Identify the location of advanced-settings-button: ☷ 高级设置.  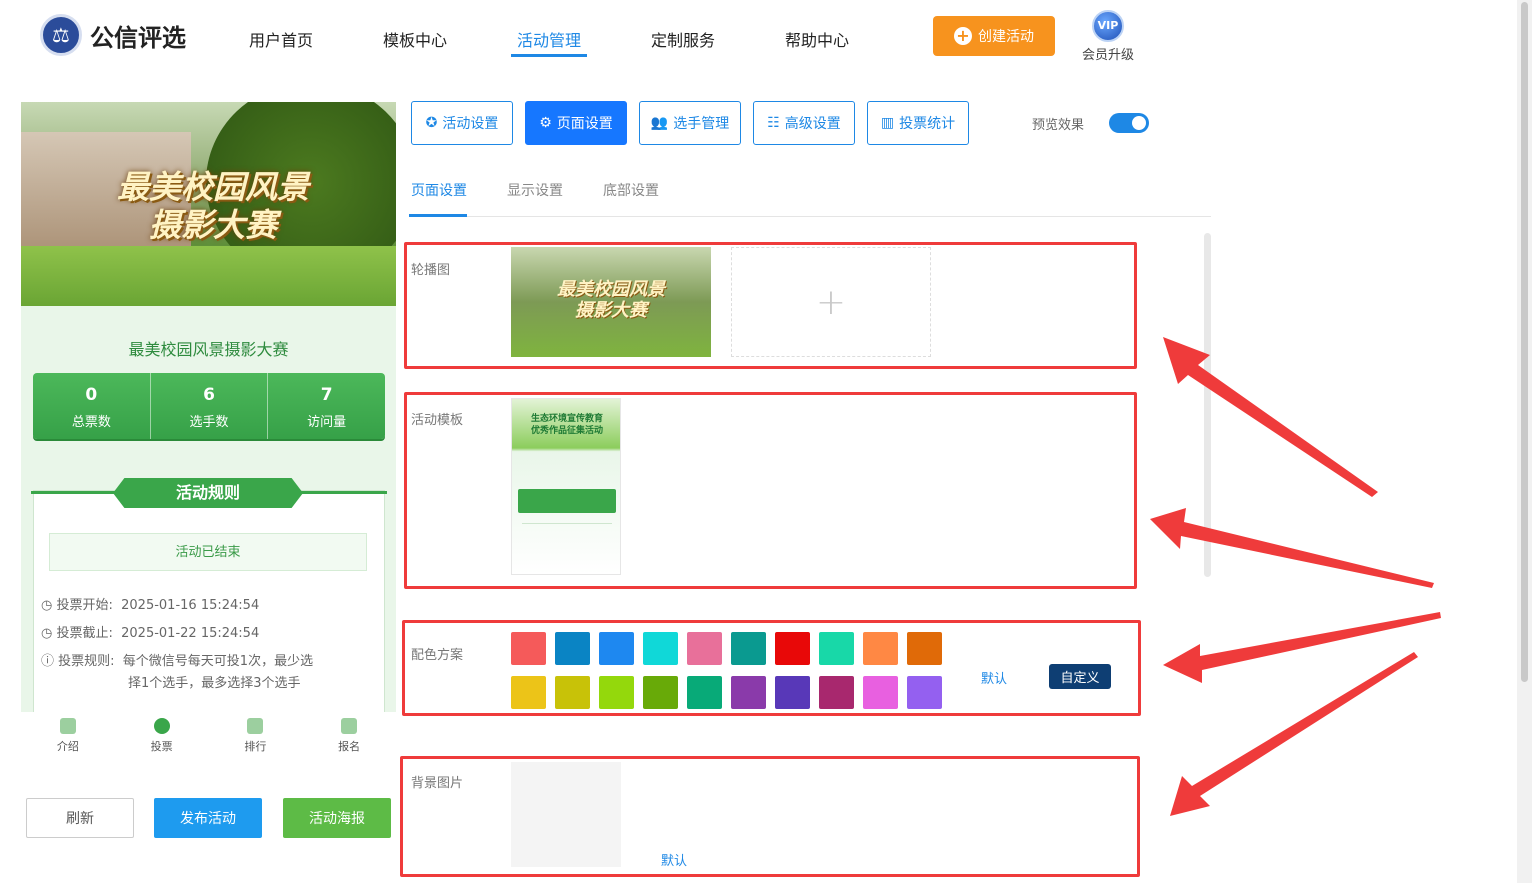
(804, 123).